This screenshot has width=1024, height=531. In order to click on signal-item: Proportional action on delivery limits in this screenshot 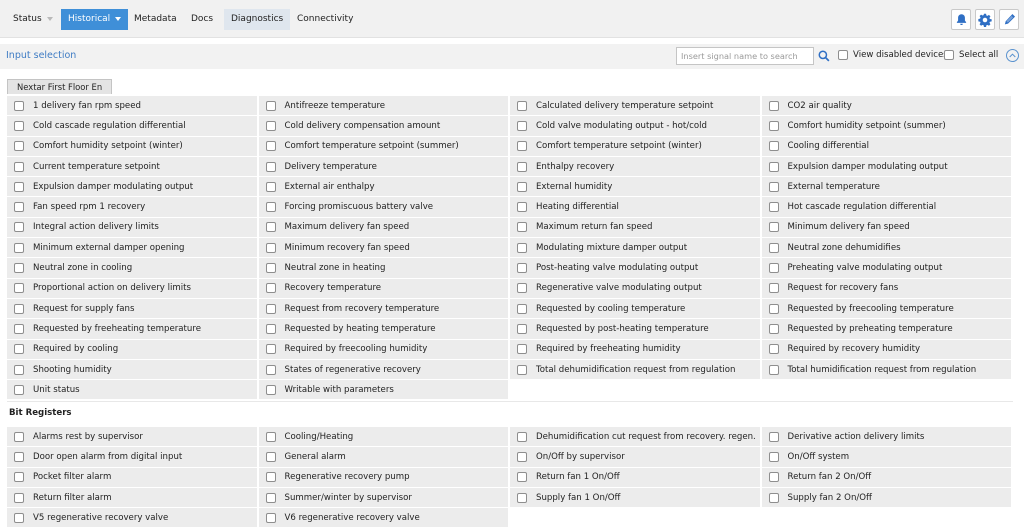, I will do `click(133, 288)`.